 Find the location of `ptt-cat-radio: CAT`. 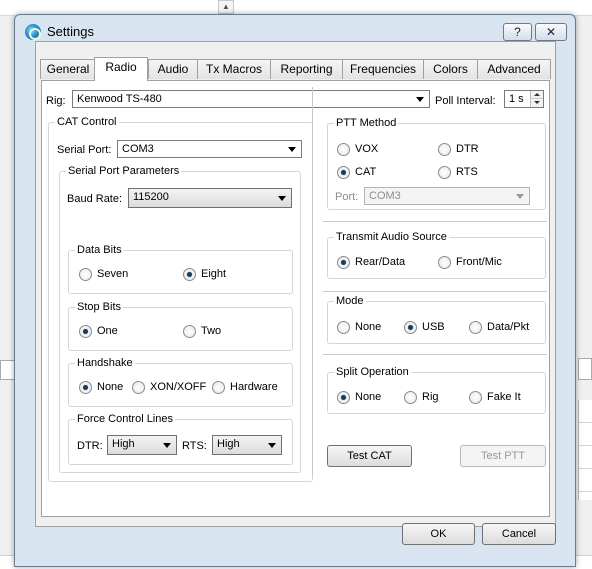

ptt-cat-radio: CAT is located at coordinates (356, 173).